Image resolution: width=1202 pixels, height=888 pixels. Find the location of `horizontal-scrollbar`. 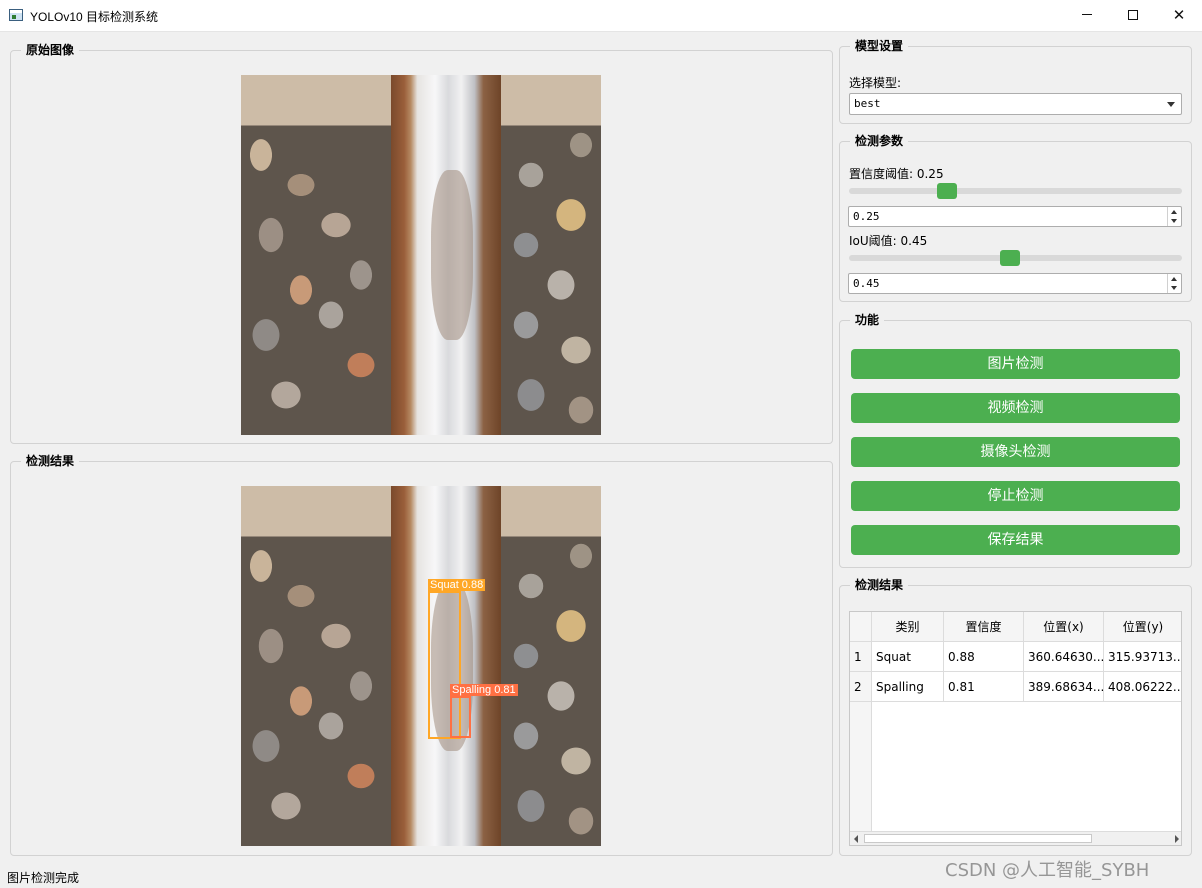

horizontal-scrollbar is located at coordinates (1015, 838).